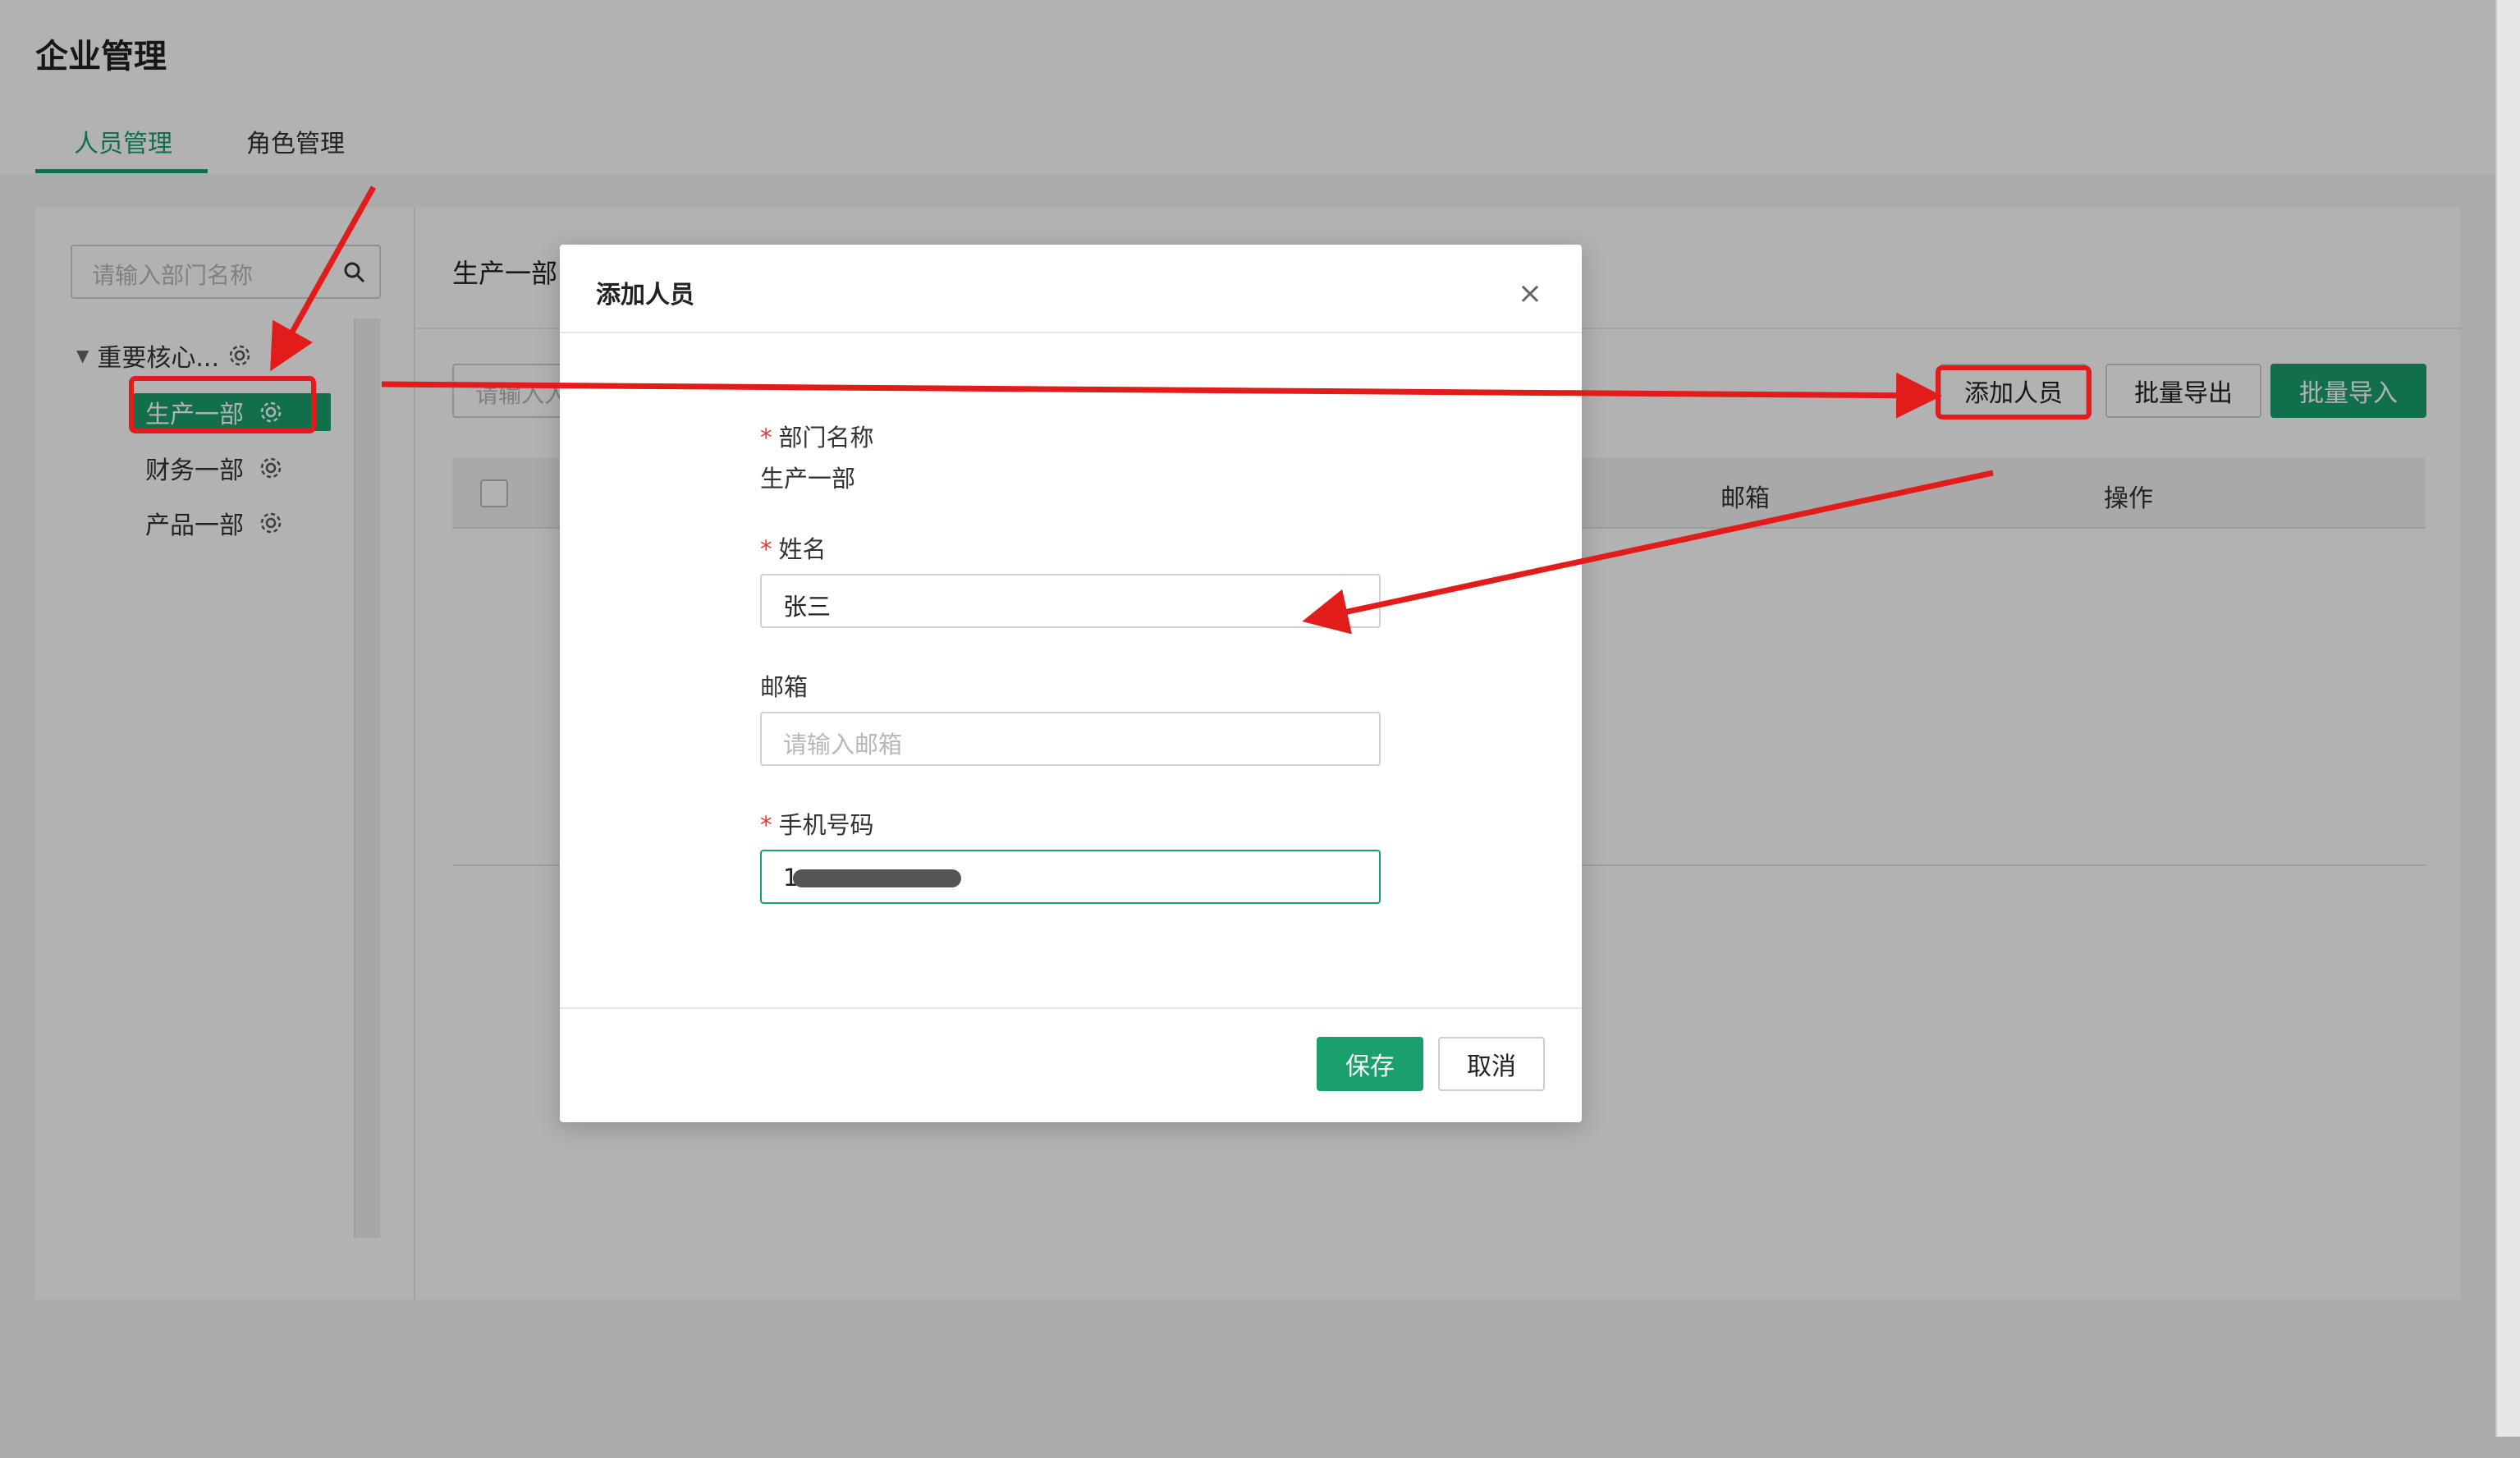 The width and height of the screenshot is (2520, 1458). What do you see at coordinates (807, 607) in the screenshot?
I see `name-field-value: 张三` at bounding box center [807, 607].